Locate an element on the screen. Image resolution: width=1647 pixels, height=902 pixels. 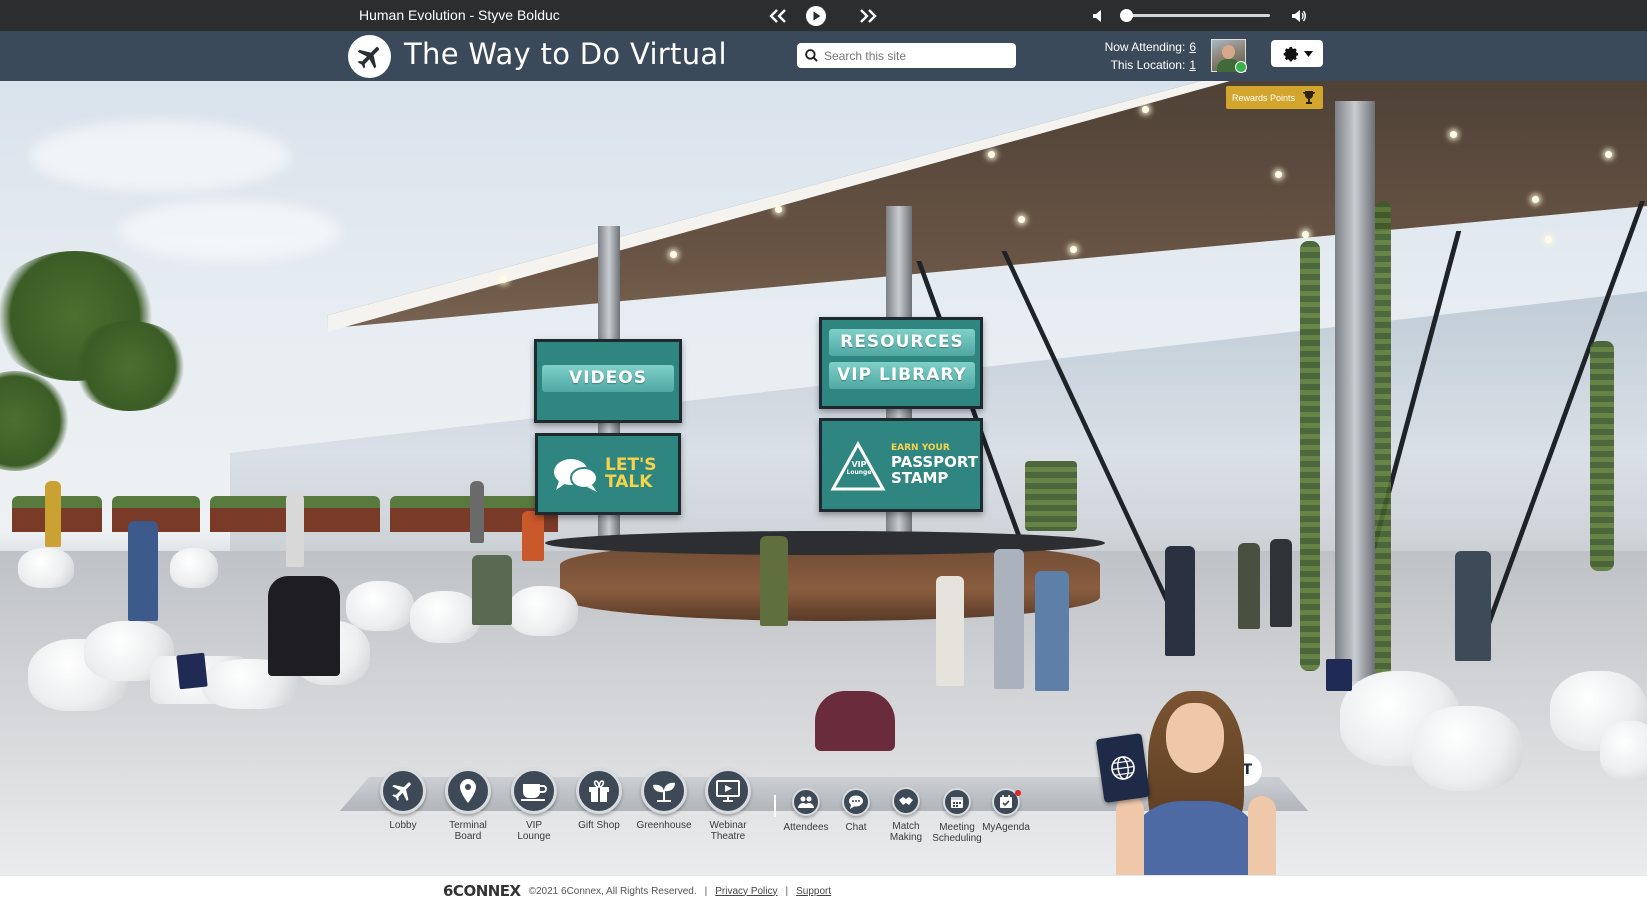
passport-card is located at coordinates (1123, 768).